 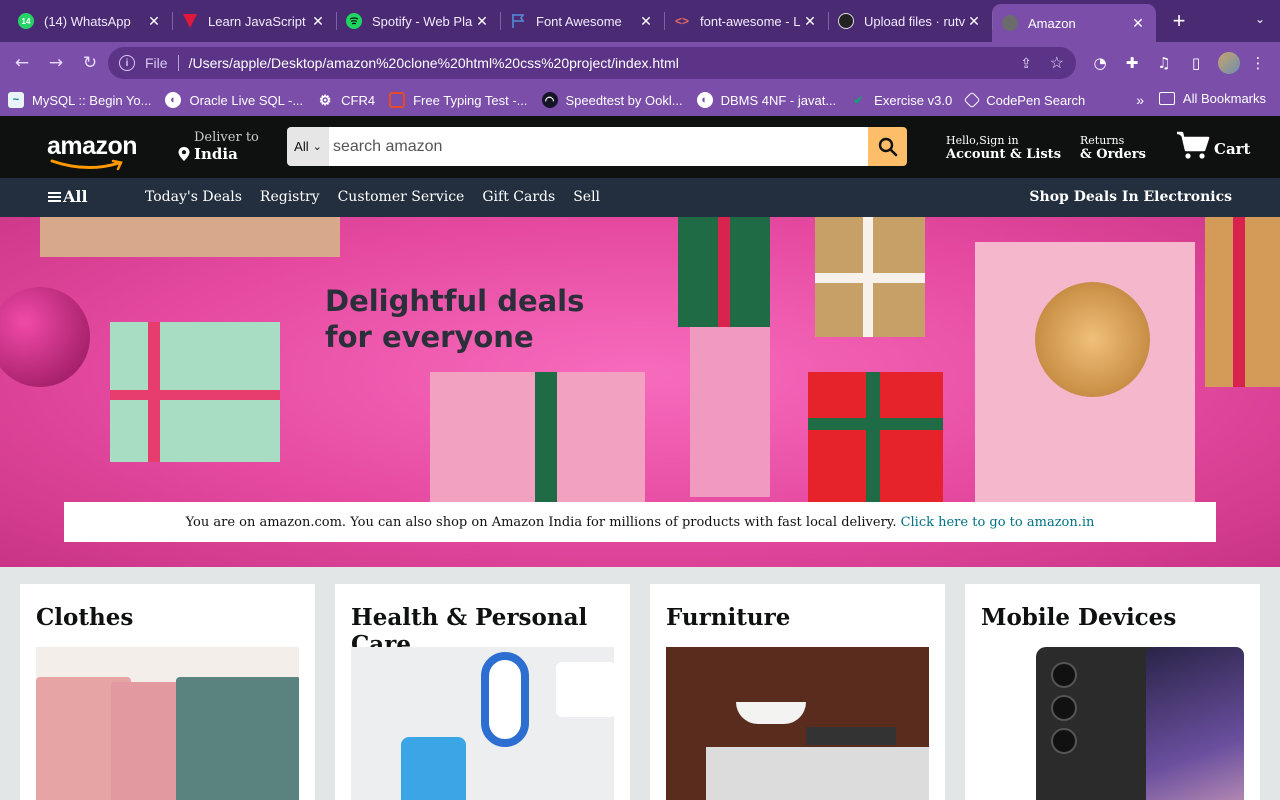 What do you see at coordinates (56, 63) in the screenshot?
I see `forward-arrow-icon: →` at bounding box center [56, 63].